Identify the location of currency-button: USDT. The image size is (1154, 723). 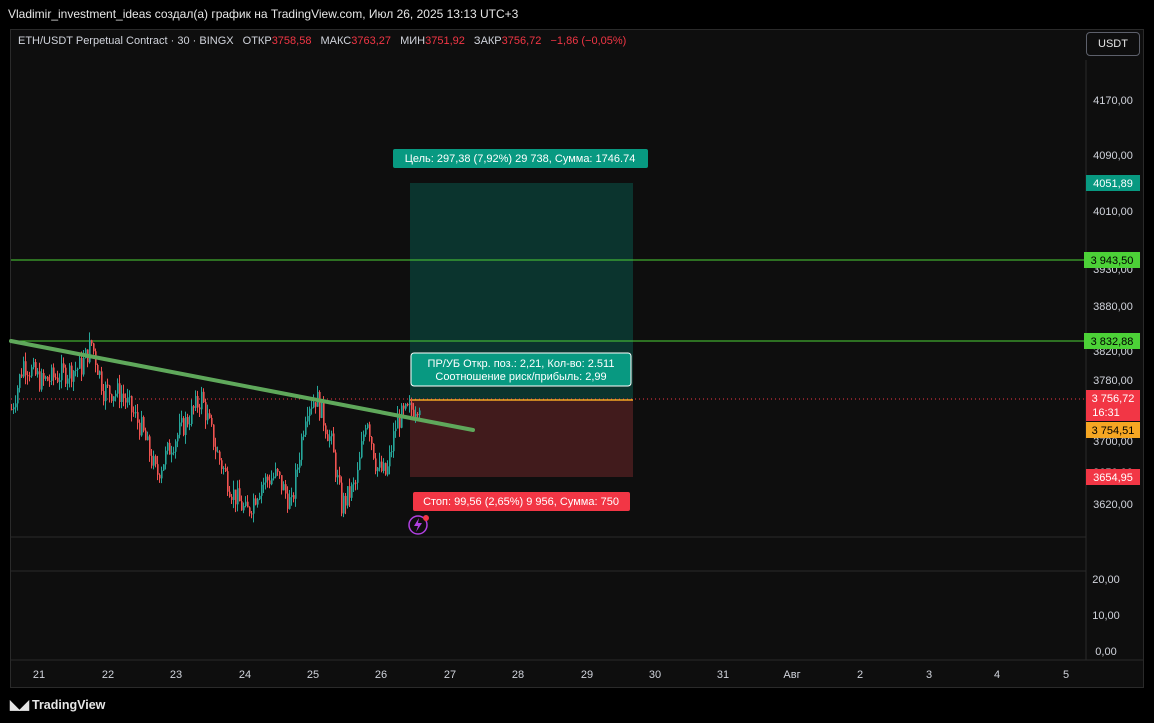
(1113, 44).